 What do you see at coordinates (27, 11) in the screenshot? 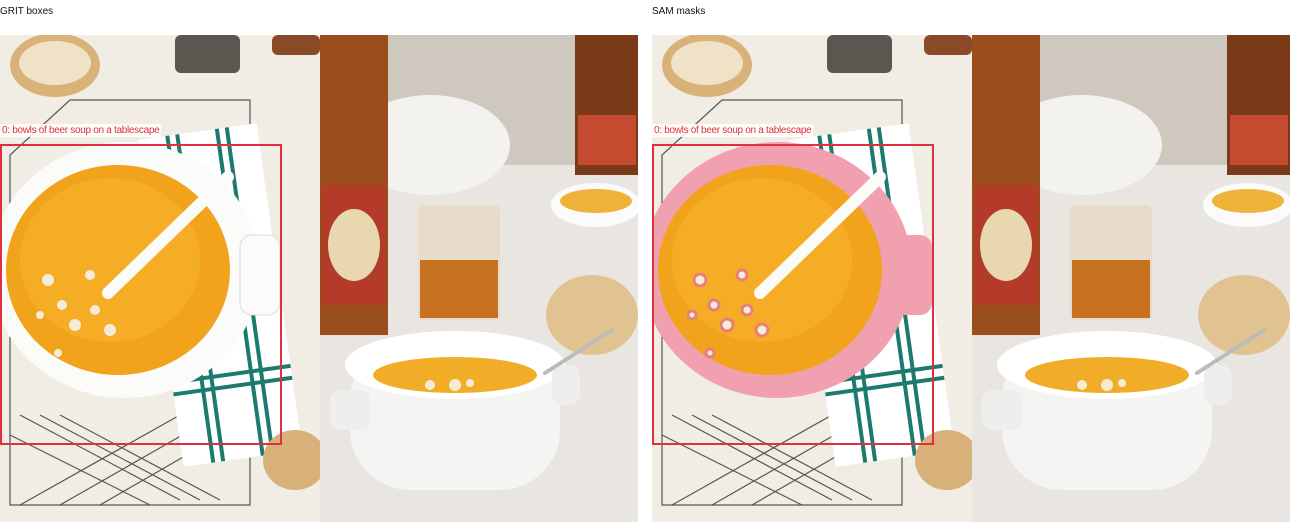
I see `left-panel-title: GRIT boxes` at bounding box center [27, 11].